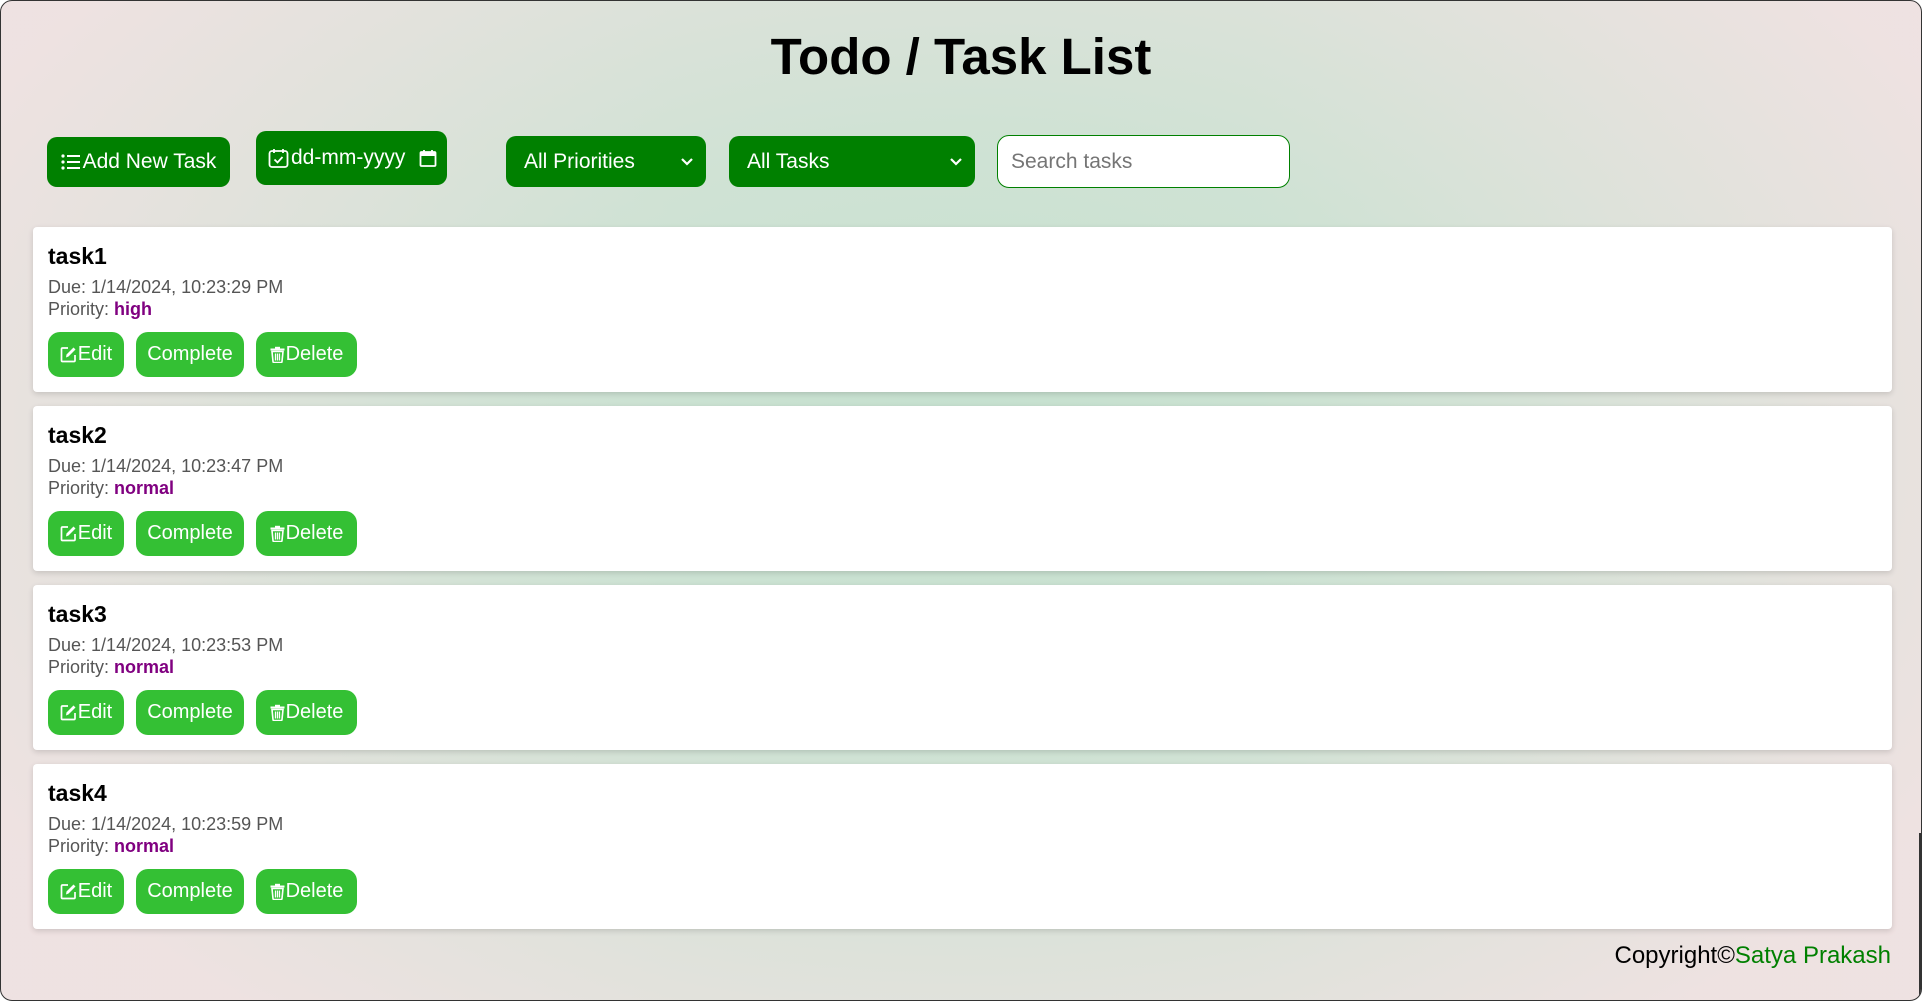  What do you see at coordinates (1143, 161) in the screenshot?
I see `search-input` at bounding box center [1143, 161].